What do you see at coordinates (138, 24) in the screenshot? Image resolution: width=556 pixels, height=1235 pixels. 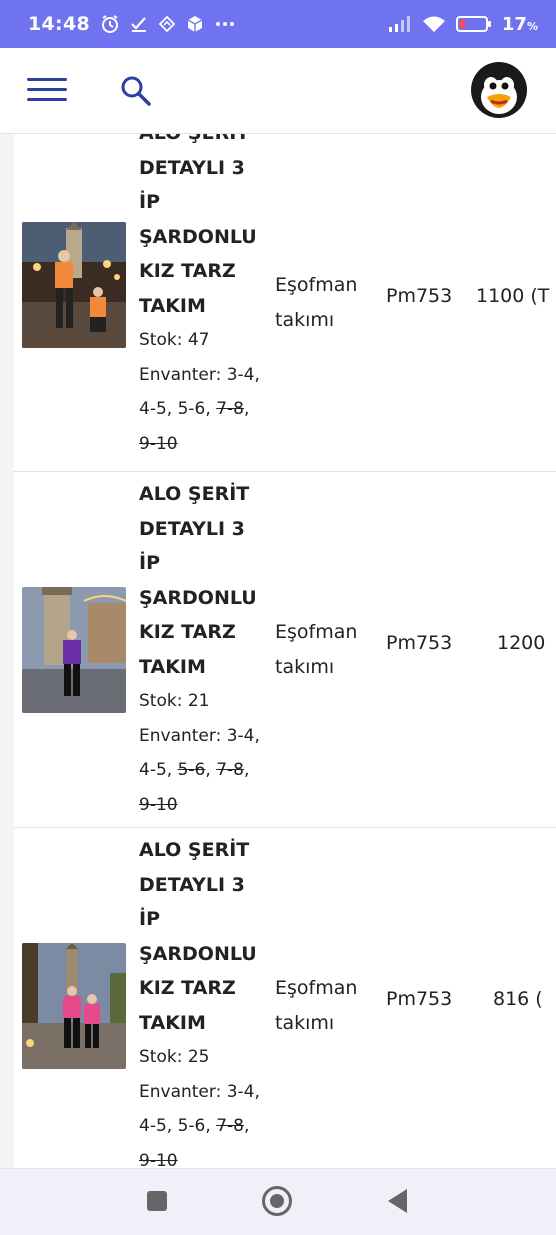 I see `check-icon` at bounding box center [138, 24].